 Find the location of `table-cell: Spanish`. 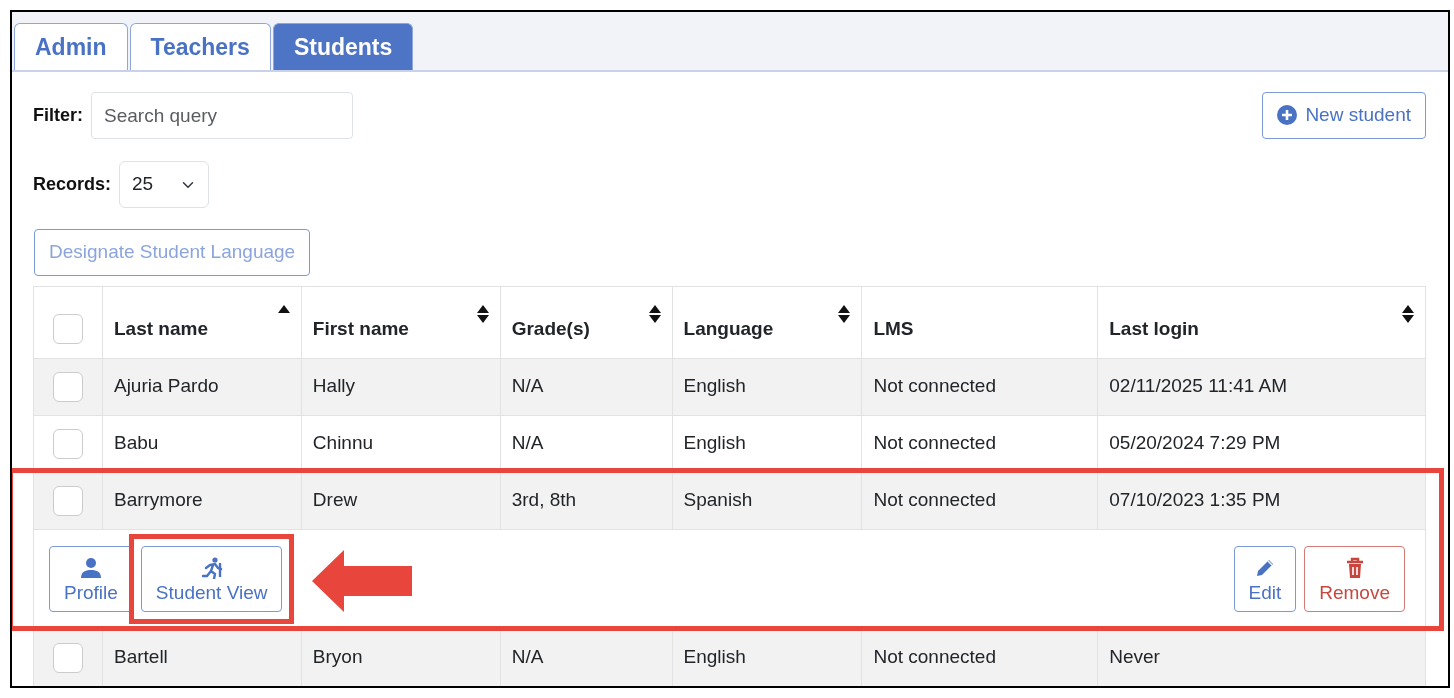

table-cell: Spanish is located at coordinates (767, 500).